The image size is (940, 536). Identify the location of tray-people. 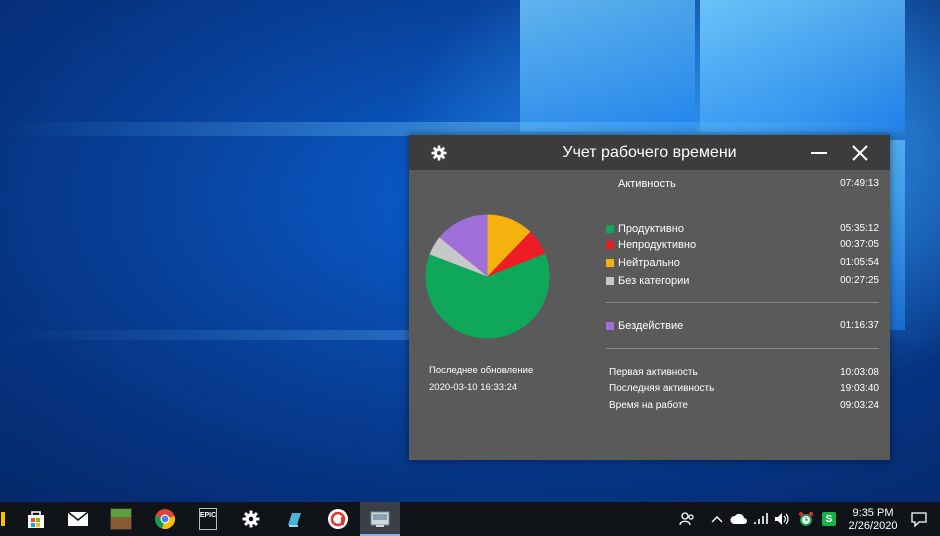
(687, 519).